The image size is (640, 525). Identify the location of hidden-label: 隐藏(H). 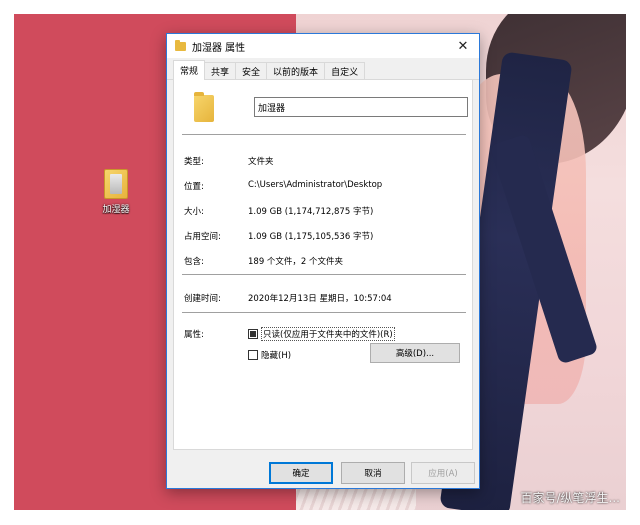
(276, 356).